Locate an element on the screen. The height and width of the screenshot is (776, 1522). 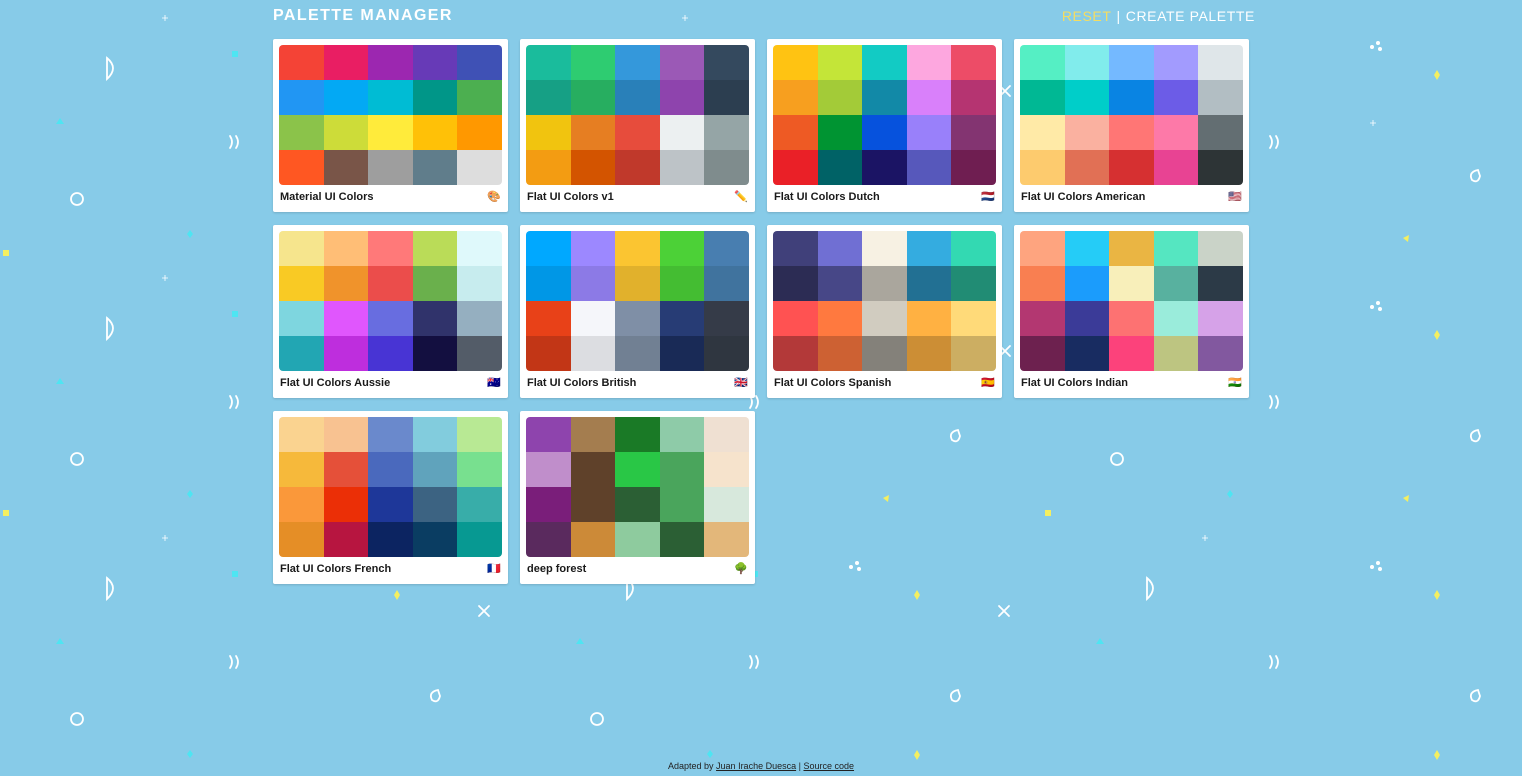
create-palette-link: CREATE PALETTE is located at coordinates (1190, 16).